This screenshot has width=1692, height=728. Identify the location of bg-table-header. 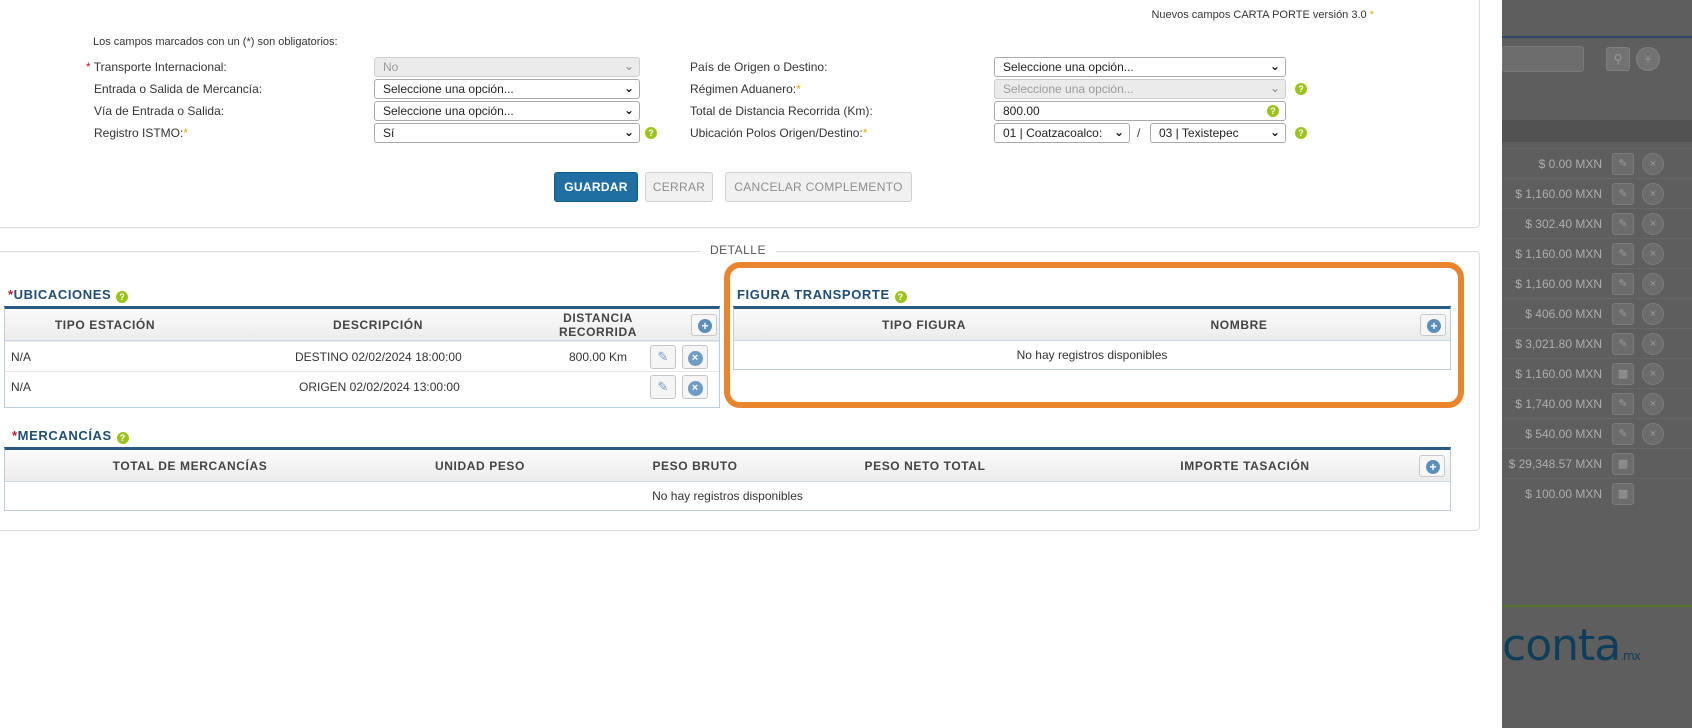
(1597, 131).